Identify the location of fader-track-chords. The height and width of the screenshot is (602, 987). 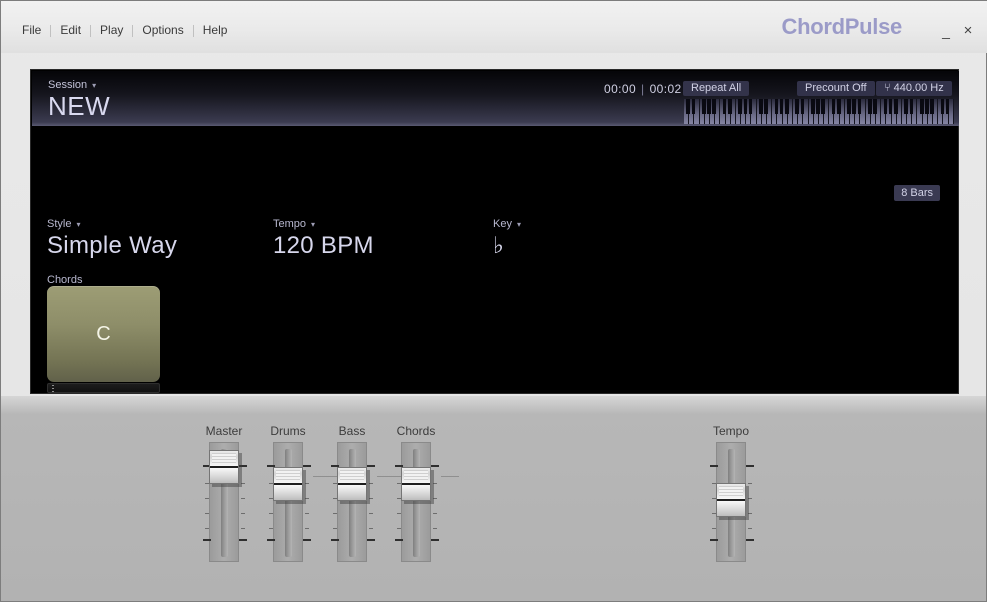
(417, 502).